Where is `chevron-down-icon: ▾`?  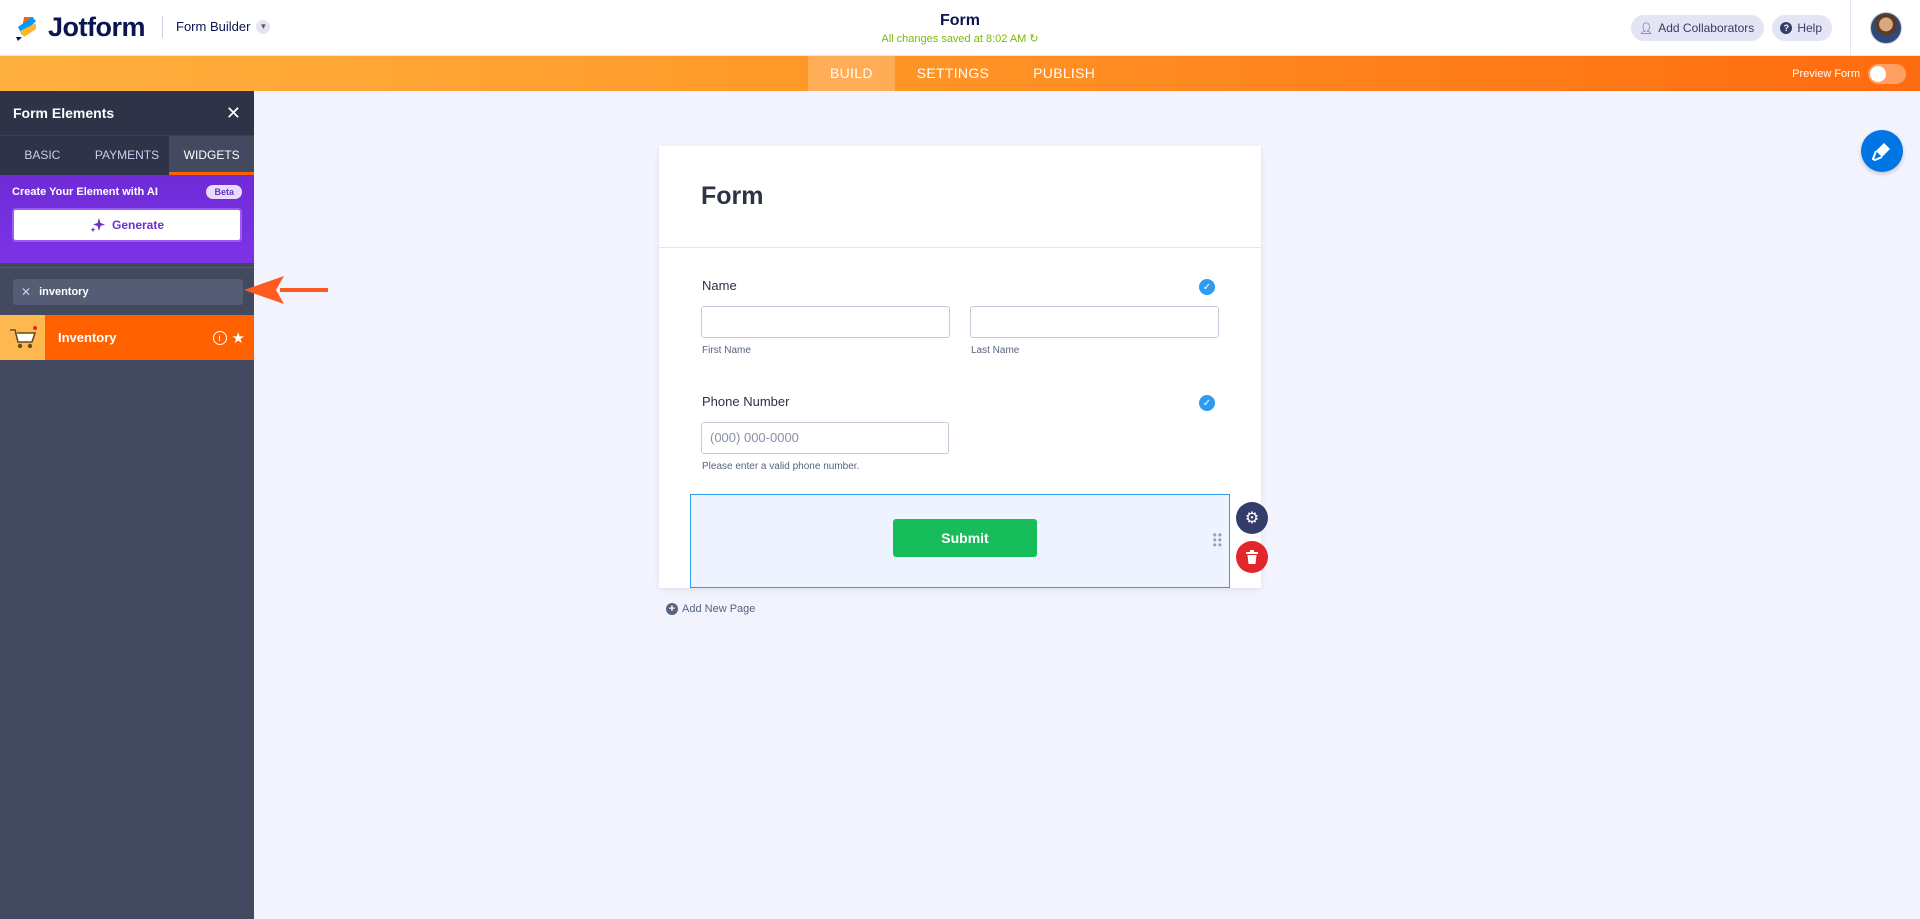
chevron-down-icon: ▾ is located at coordinates (263, 26).